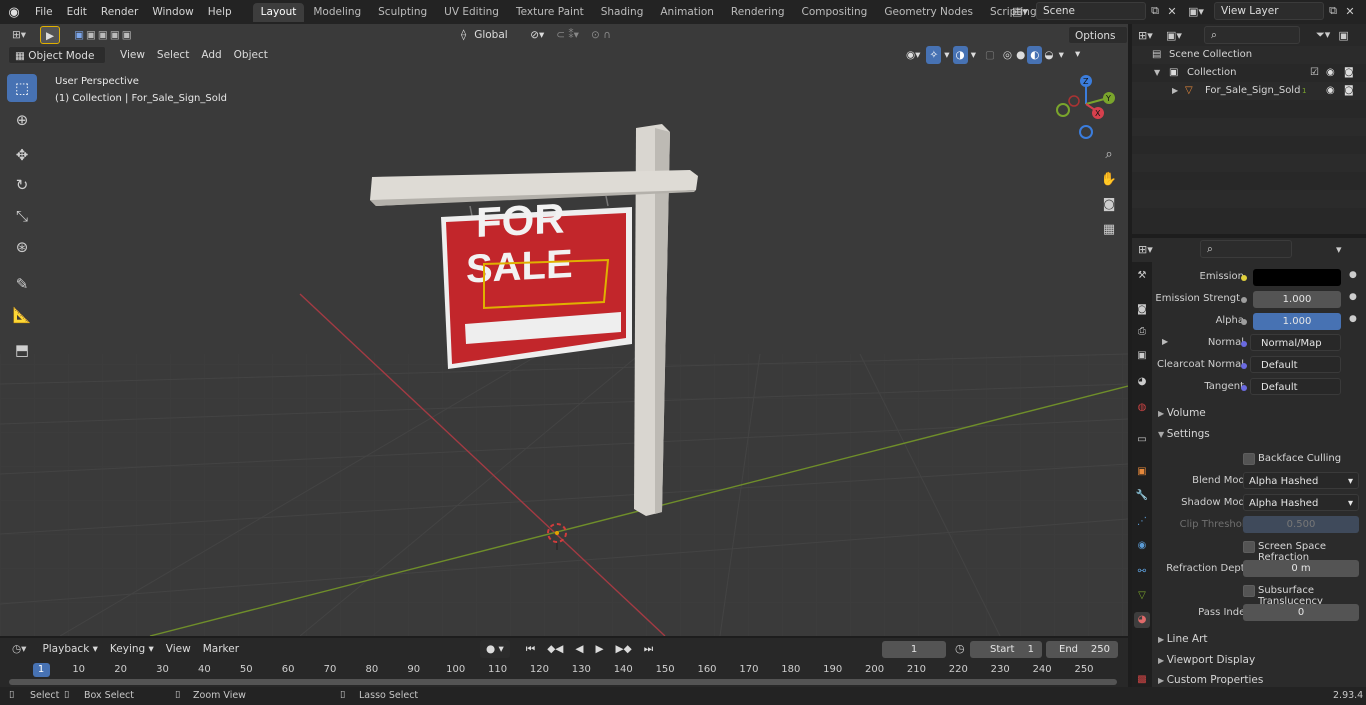  What do you see at coordinates (579, 649) in the screenshot?
I see `play-reverse-icon: ◀` at bounding box center [579, 649].